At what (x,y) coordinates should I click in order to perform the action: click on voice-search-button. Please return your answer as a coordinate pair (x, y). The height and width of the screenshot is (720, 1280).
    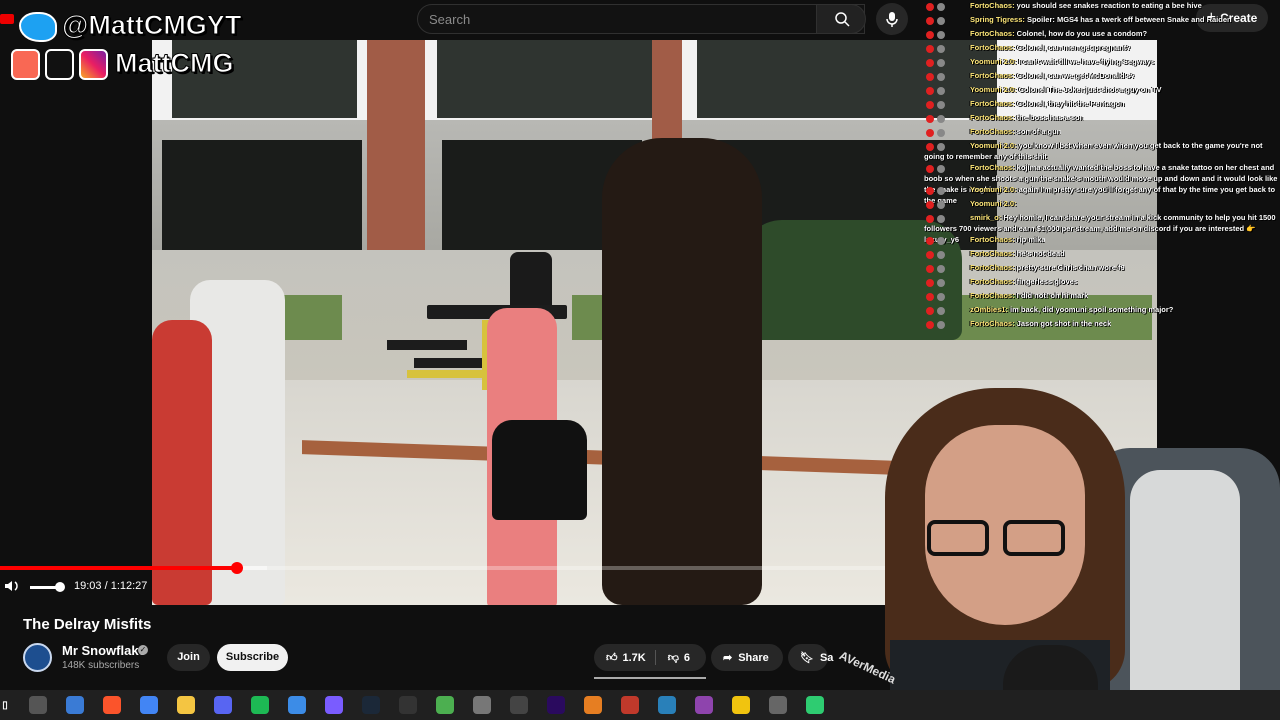
    Looking at the image, I should click on (892, 19).